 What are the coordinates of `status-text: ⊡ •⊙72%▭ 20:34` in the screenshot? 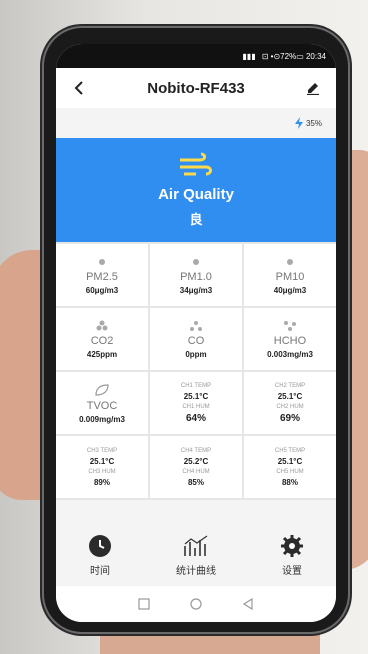 It's located at (293, 56).